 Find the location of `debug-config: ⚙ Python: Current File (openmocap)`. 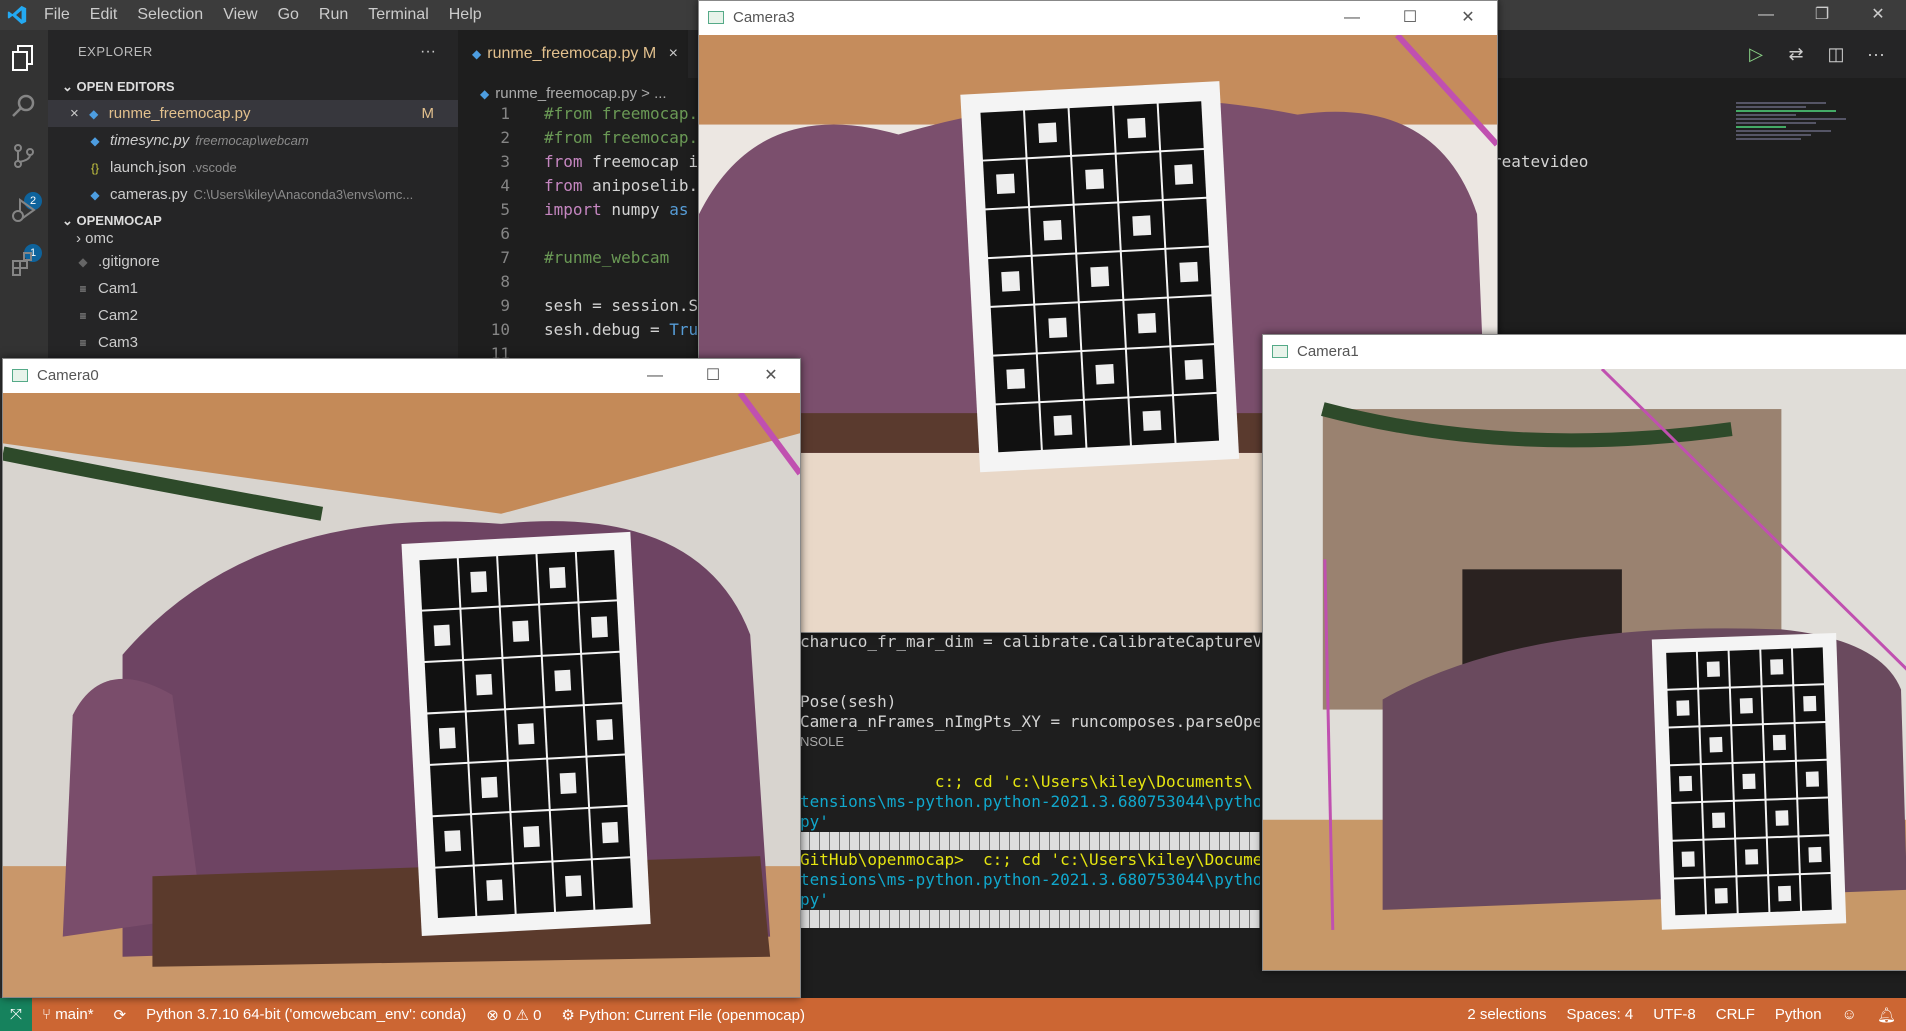

debug-config: ⚙ Python: Current File (openmocap) is located at coordinates (683, 1015).